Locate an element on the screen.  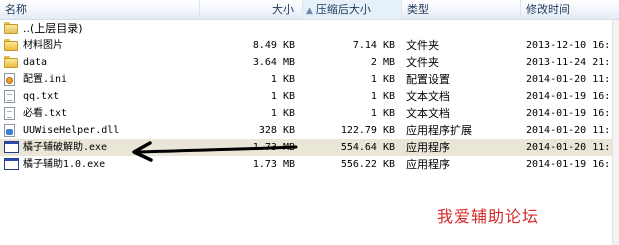
vertical-scrollbar is located at coordinates (615, 132).